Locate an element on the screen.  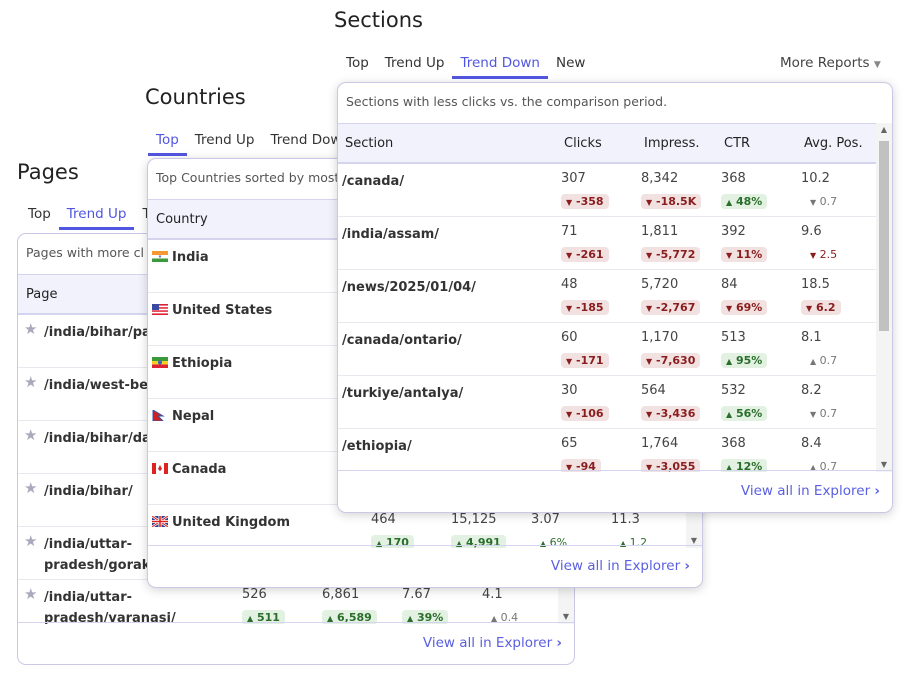
delta-impress: ▼ -7,630 is located at coordinates (671, 360).